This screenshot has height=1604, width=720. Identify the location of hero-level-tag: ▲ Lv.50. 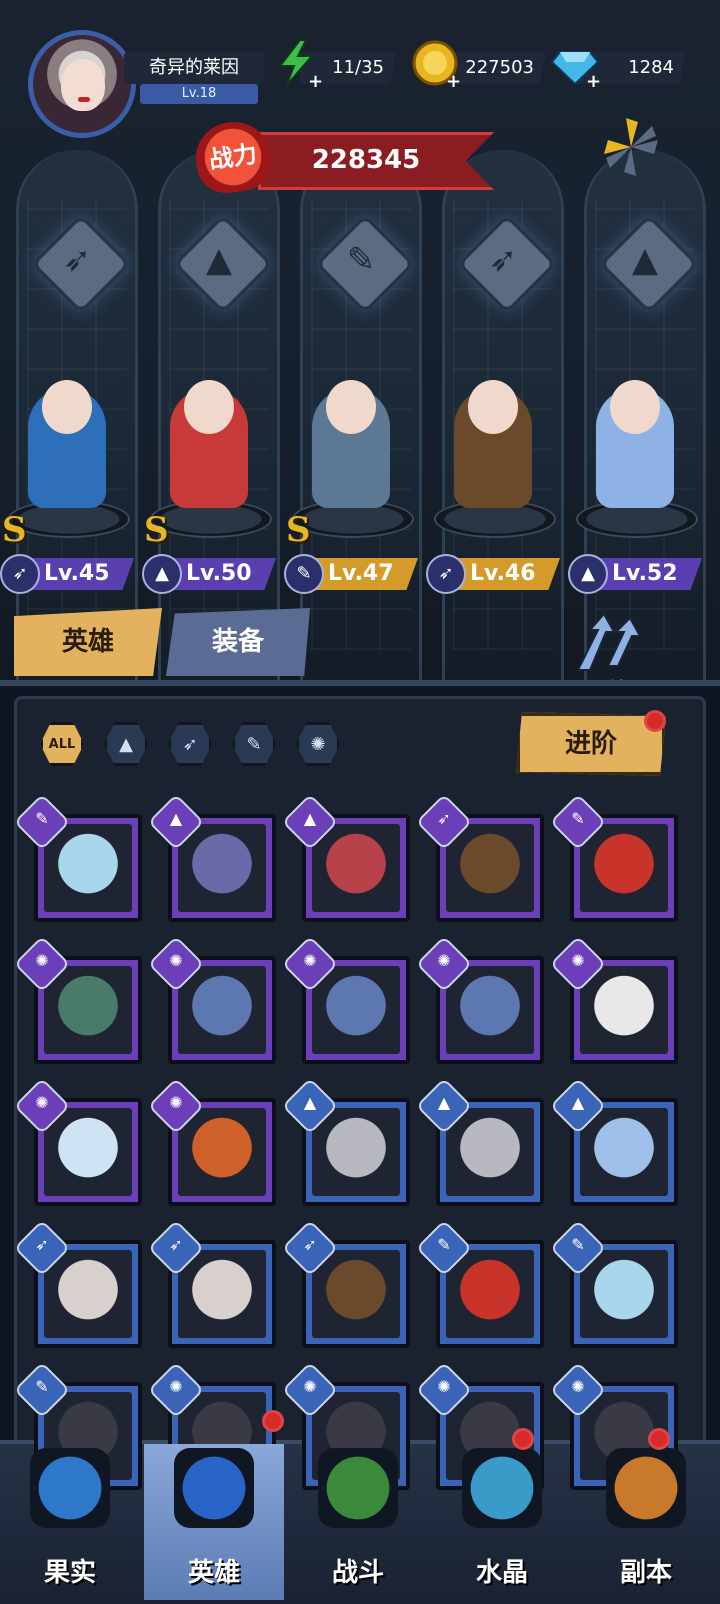
(209, 574).